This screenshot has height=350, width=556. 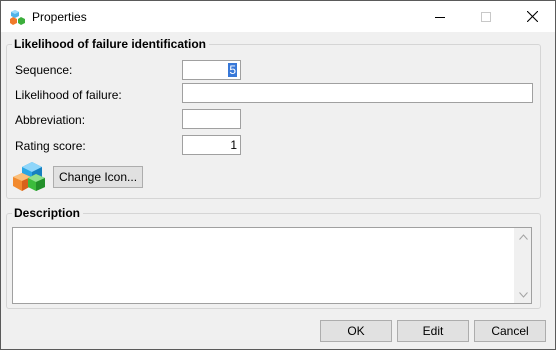 I want to click on ok-button: OK, so click(x=356, y=331).